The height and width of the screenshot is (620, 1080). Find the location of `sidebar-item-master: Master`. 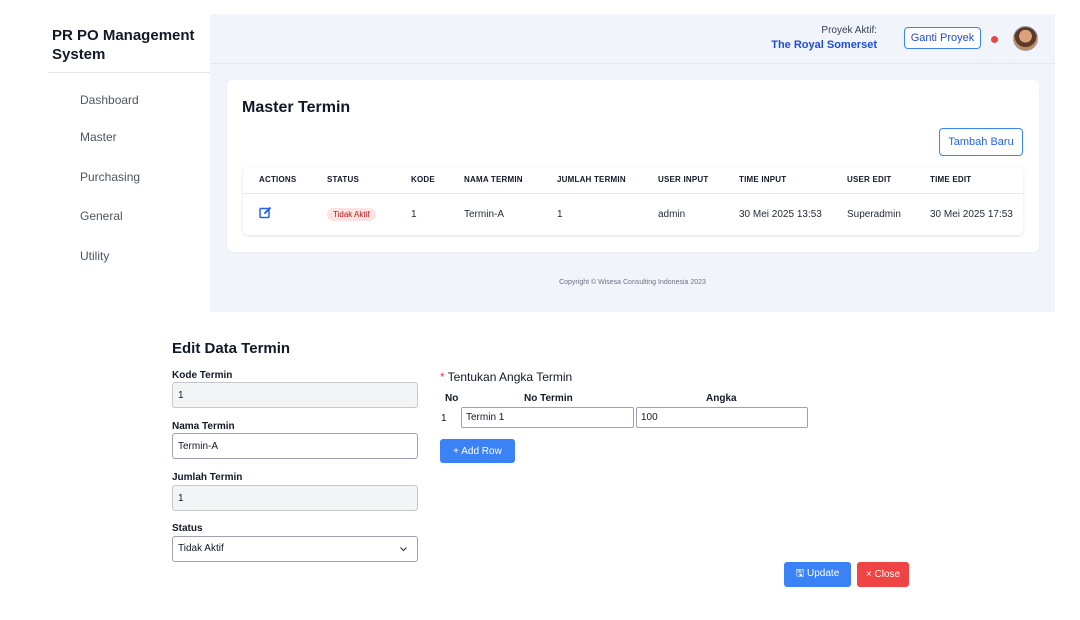

sidebar-item-master: Master is located at coordinates (98, 137).